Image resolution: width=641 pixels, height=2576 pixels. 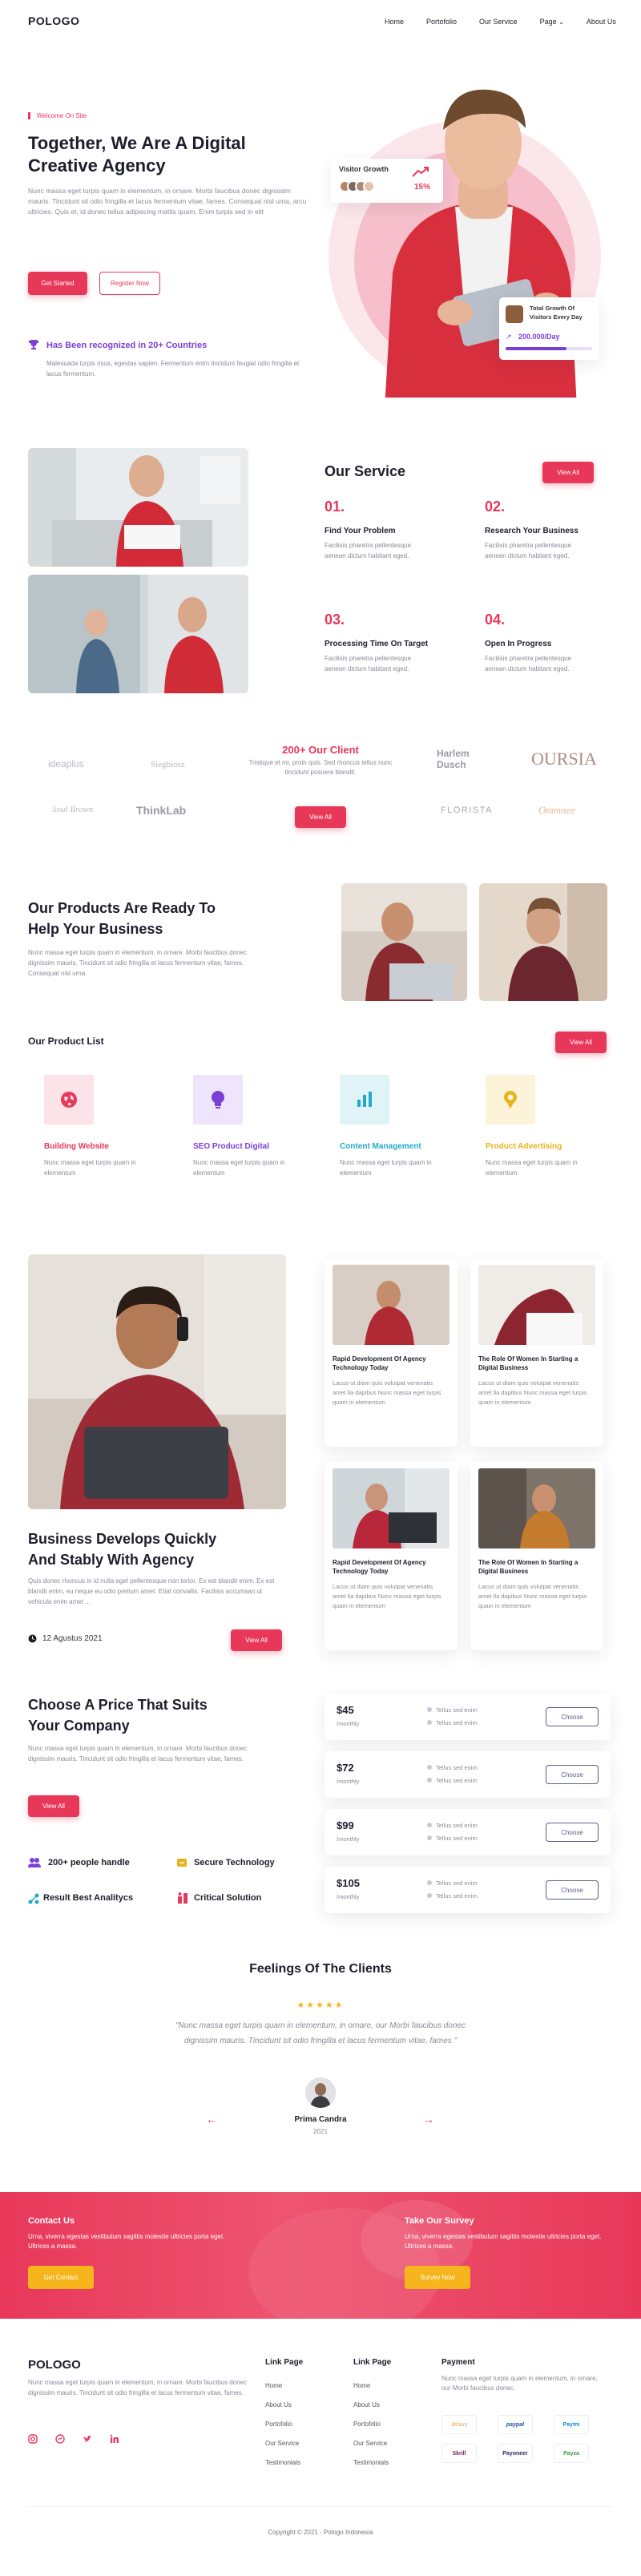 What do you see at coordinates (54, 2365) in the screenshot?
I see `footer-brand: POLOGO` at bounding box center [54, 2365].